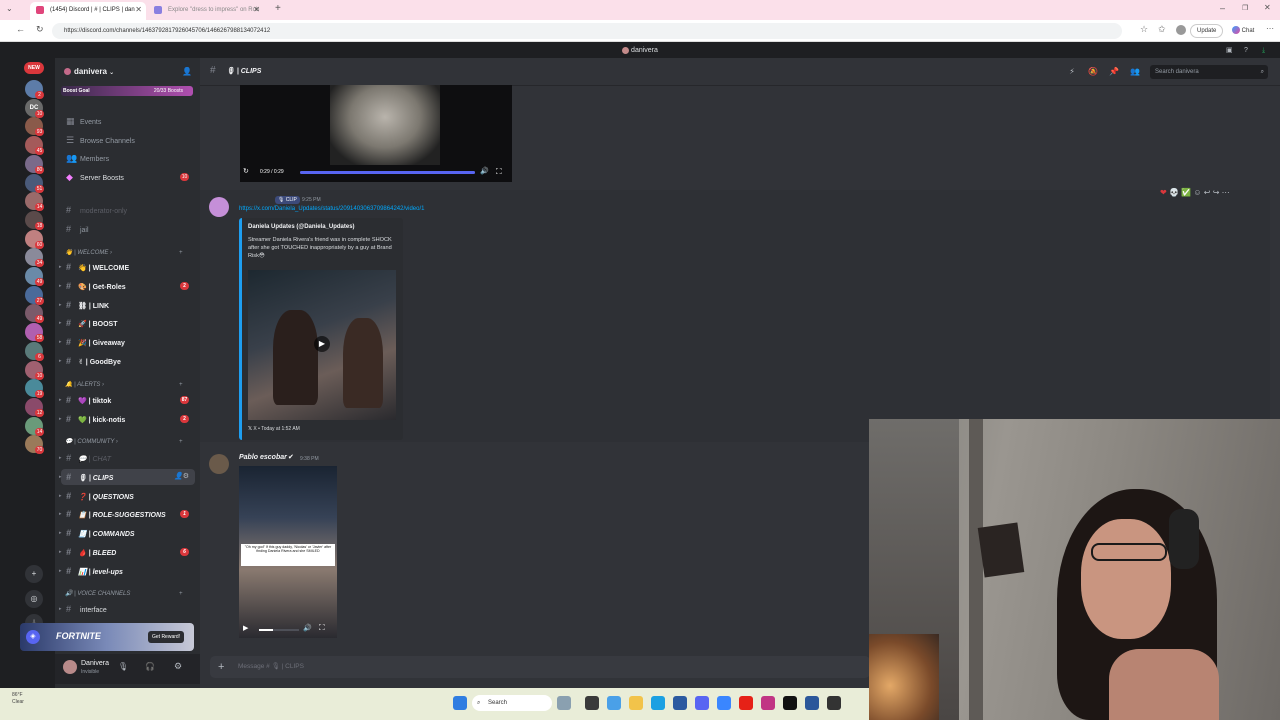  I want to click on new-tab-icon: +, so click(278, 8).